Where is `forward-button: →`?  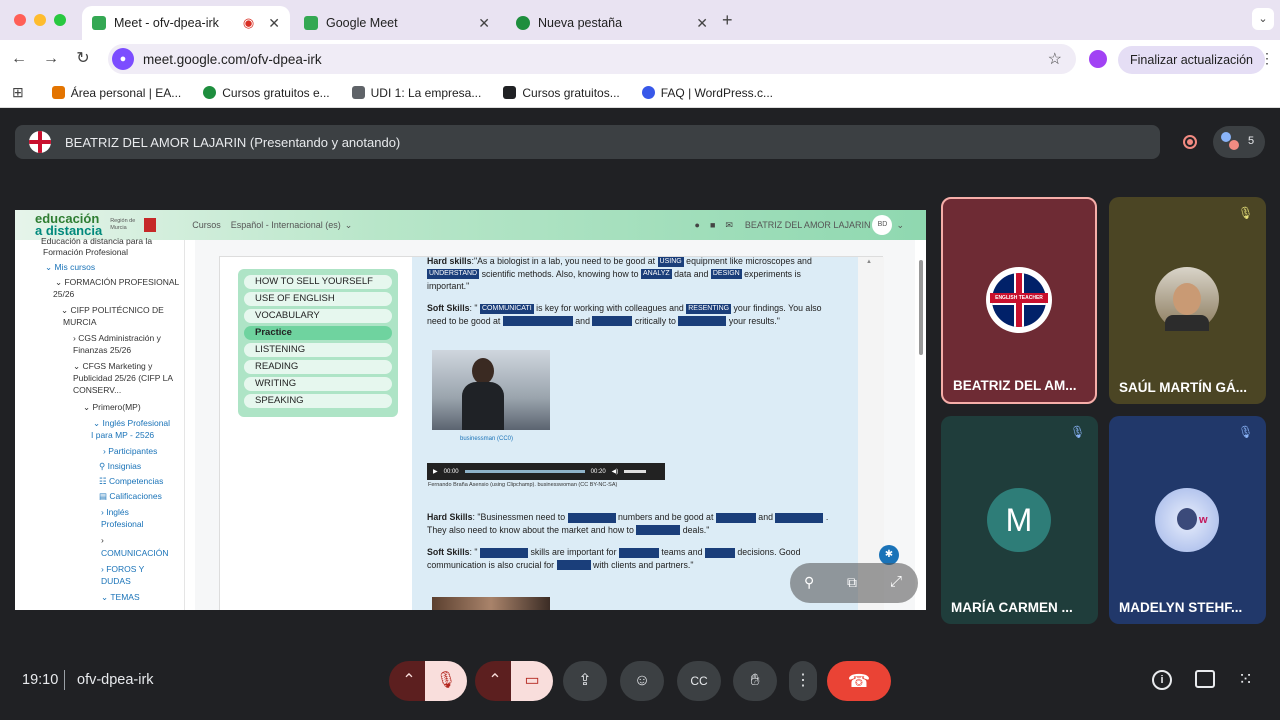
forward-button: → is located at coordinates (51, 59).